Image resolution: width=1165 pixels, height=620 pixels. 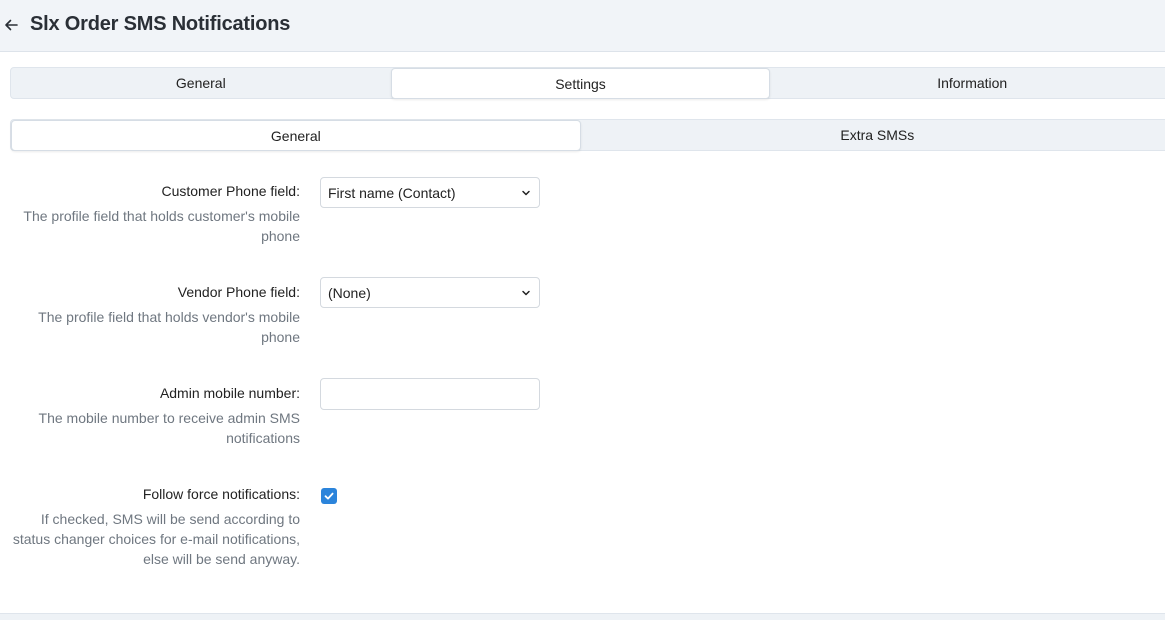 What do you see at coordinates (582, 616) in the screenshot?
I see `footer-divider` at bounding box center [582, 616].